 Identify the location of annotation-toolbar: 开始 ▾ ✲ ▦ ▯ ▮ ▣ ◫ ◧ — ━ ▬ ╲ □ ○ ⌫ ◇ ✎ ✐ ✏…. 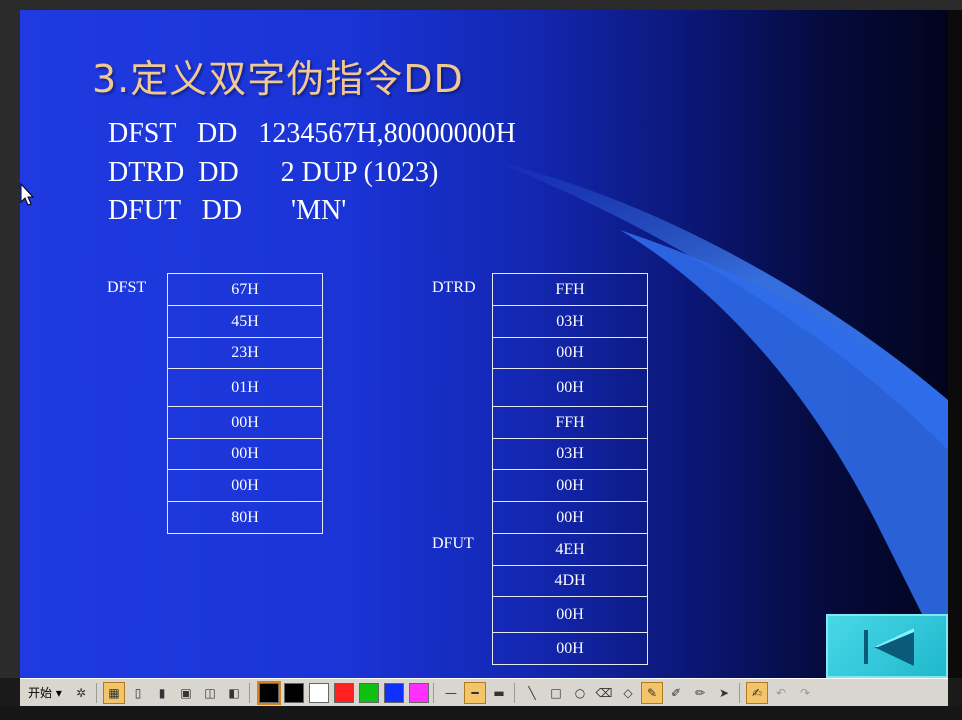
(484, 692).